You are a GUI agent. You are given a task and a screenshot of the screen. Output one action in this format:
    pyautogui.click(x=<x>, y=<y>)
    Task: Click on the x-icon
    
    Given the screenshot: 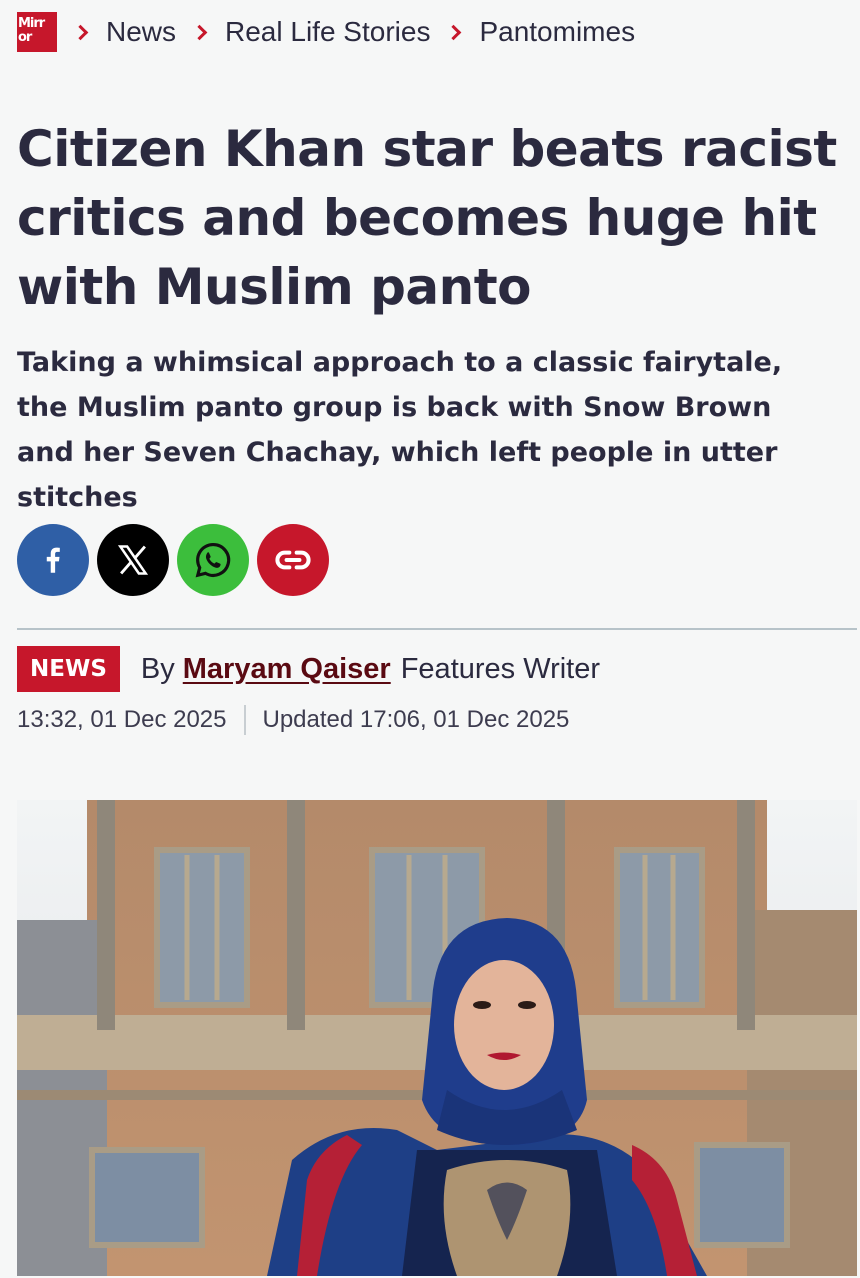 What is the action you would take?
    pyautogui.click(x=133, y=560)
    